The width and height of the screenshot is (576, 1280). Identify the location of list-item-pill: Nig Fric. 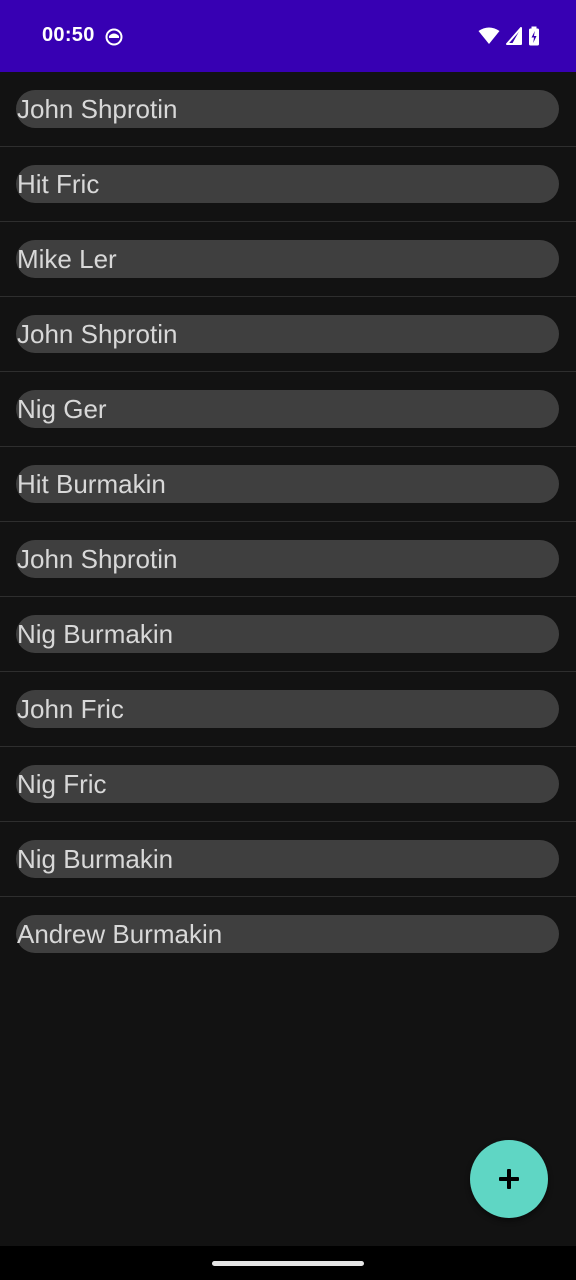
(287, 784).